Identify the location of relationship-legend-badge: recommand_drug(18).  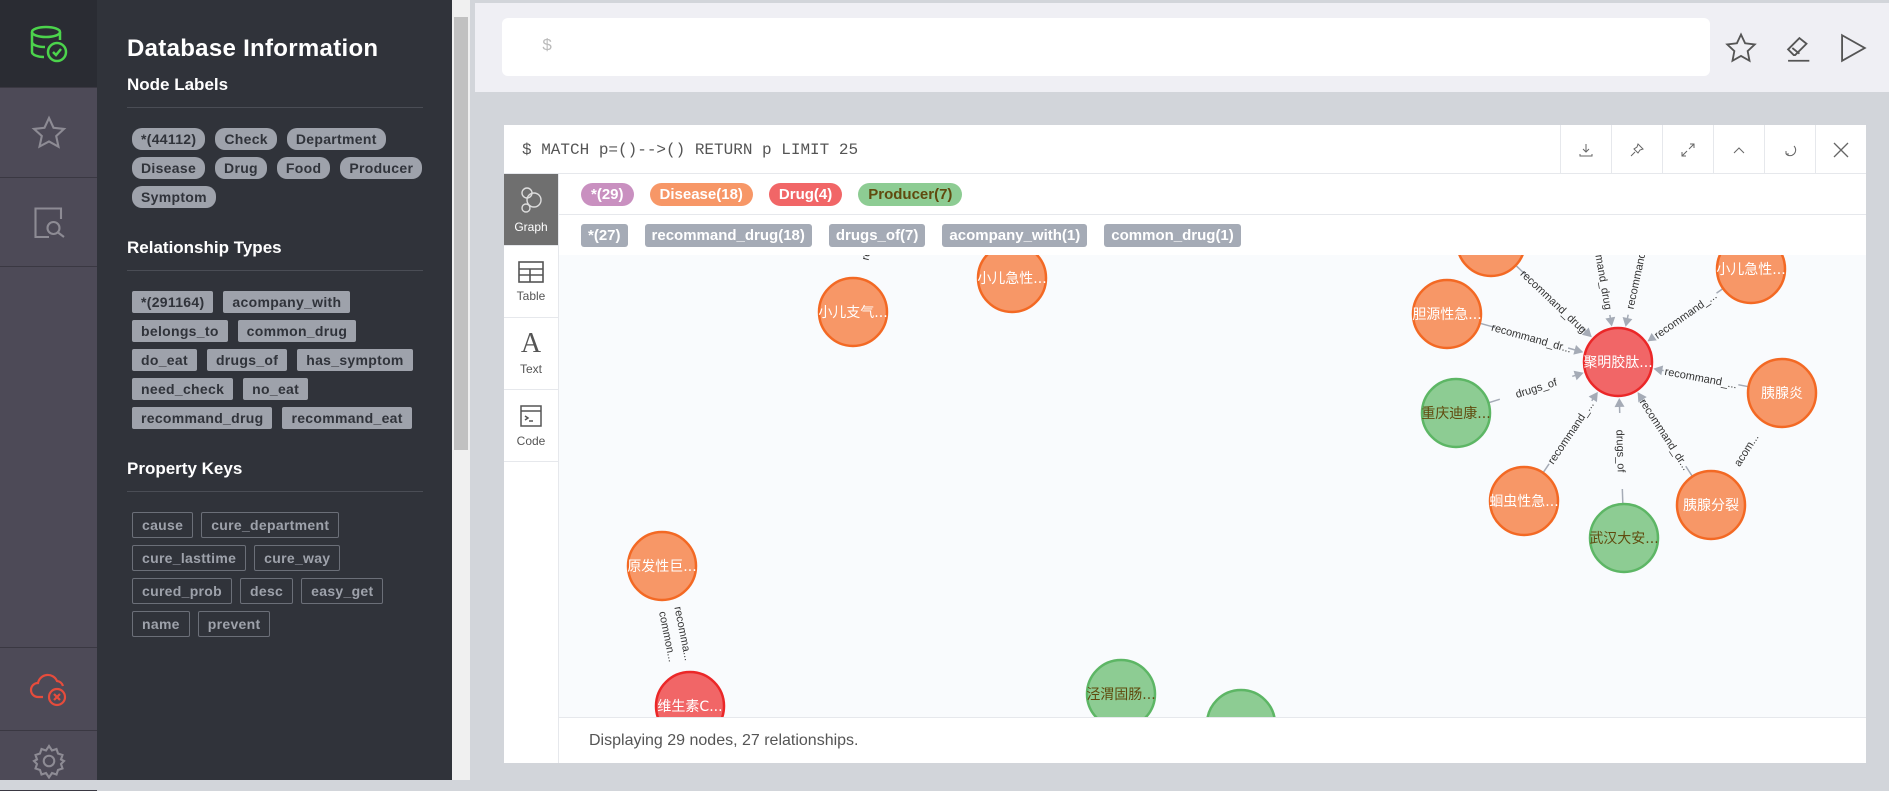
(728, 235).